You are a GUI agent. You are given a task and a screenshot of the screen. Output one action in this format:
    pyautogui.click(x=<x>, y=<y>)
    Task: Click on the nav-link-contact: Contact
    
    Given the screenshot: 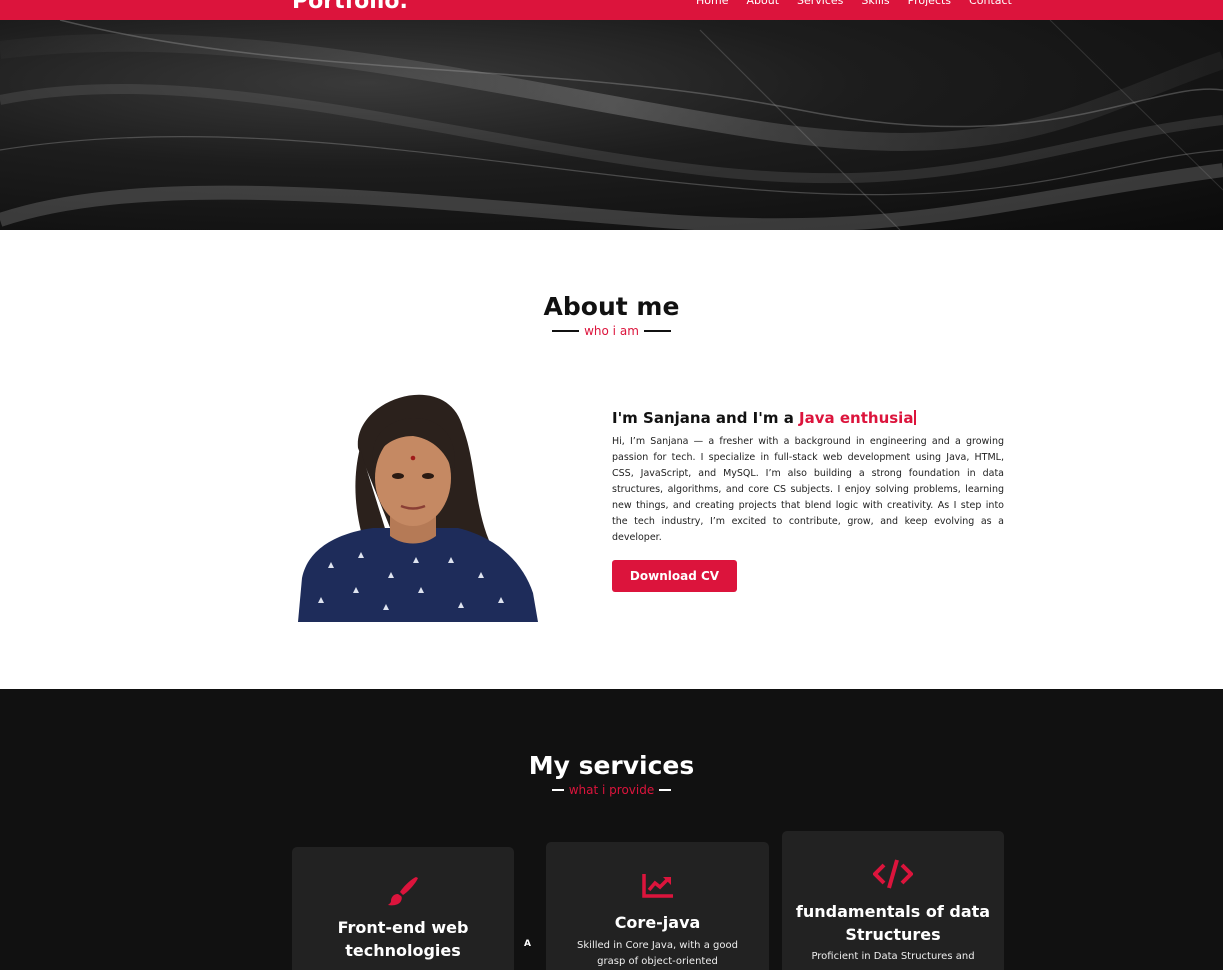 What is the action you would take?
    pyautogui.click(x=990, y=4)
    